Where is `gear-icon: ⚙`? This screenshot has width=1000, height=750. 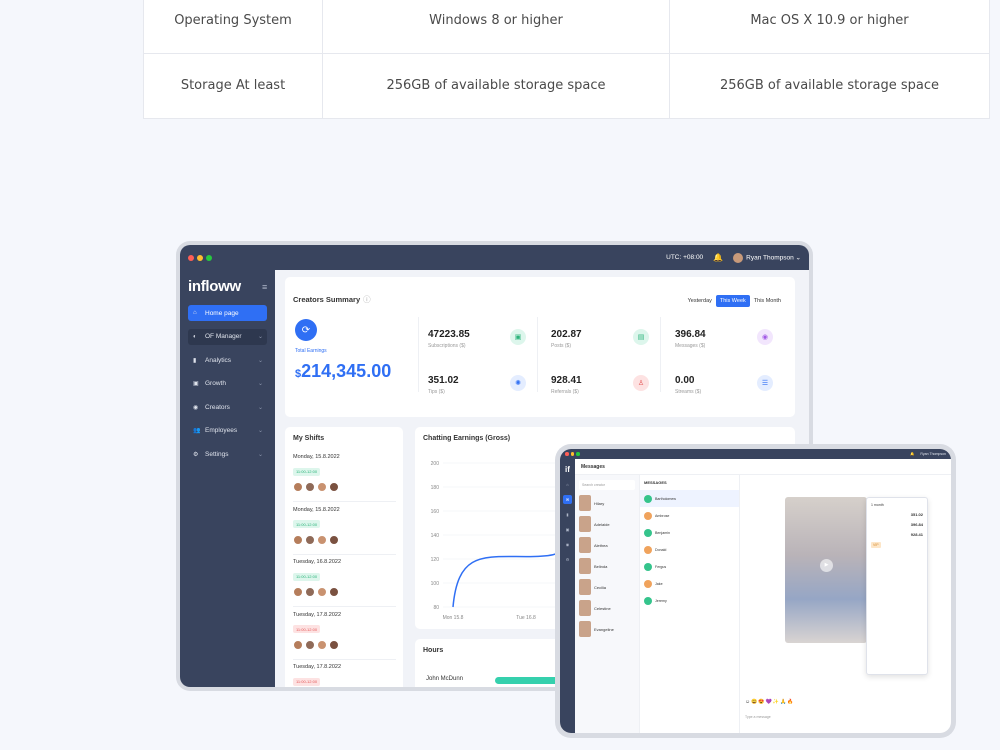 gear-icon: ⚙ is located at coordinates (567, 559).